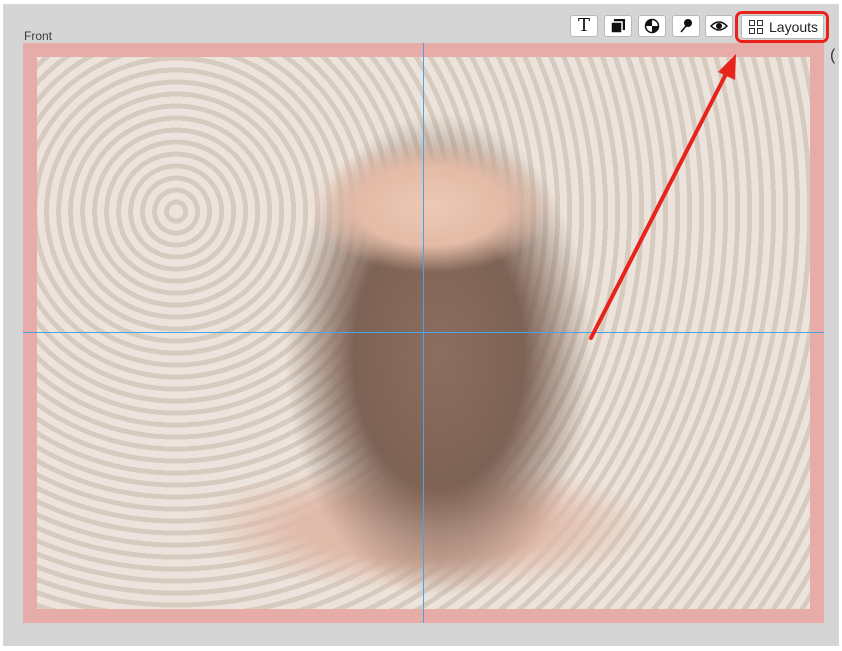 This screenshot has width=842, height=651. Describe the element at coordinates (38, 36) in the screenshot. I see `page-side-label: Front` at that location.